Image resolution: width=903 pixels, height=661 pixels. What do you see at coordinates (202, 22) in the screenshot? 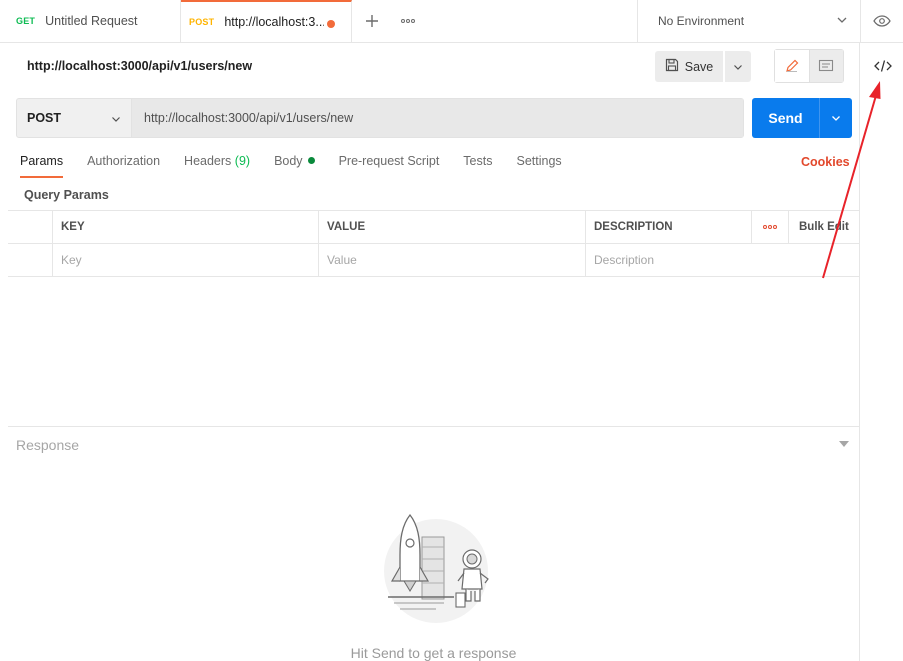
I see `tab-method: POST` at bounding box center [202, 22].